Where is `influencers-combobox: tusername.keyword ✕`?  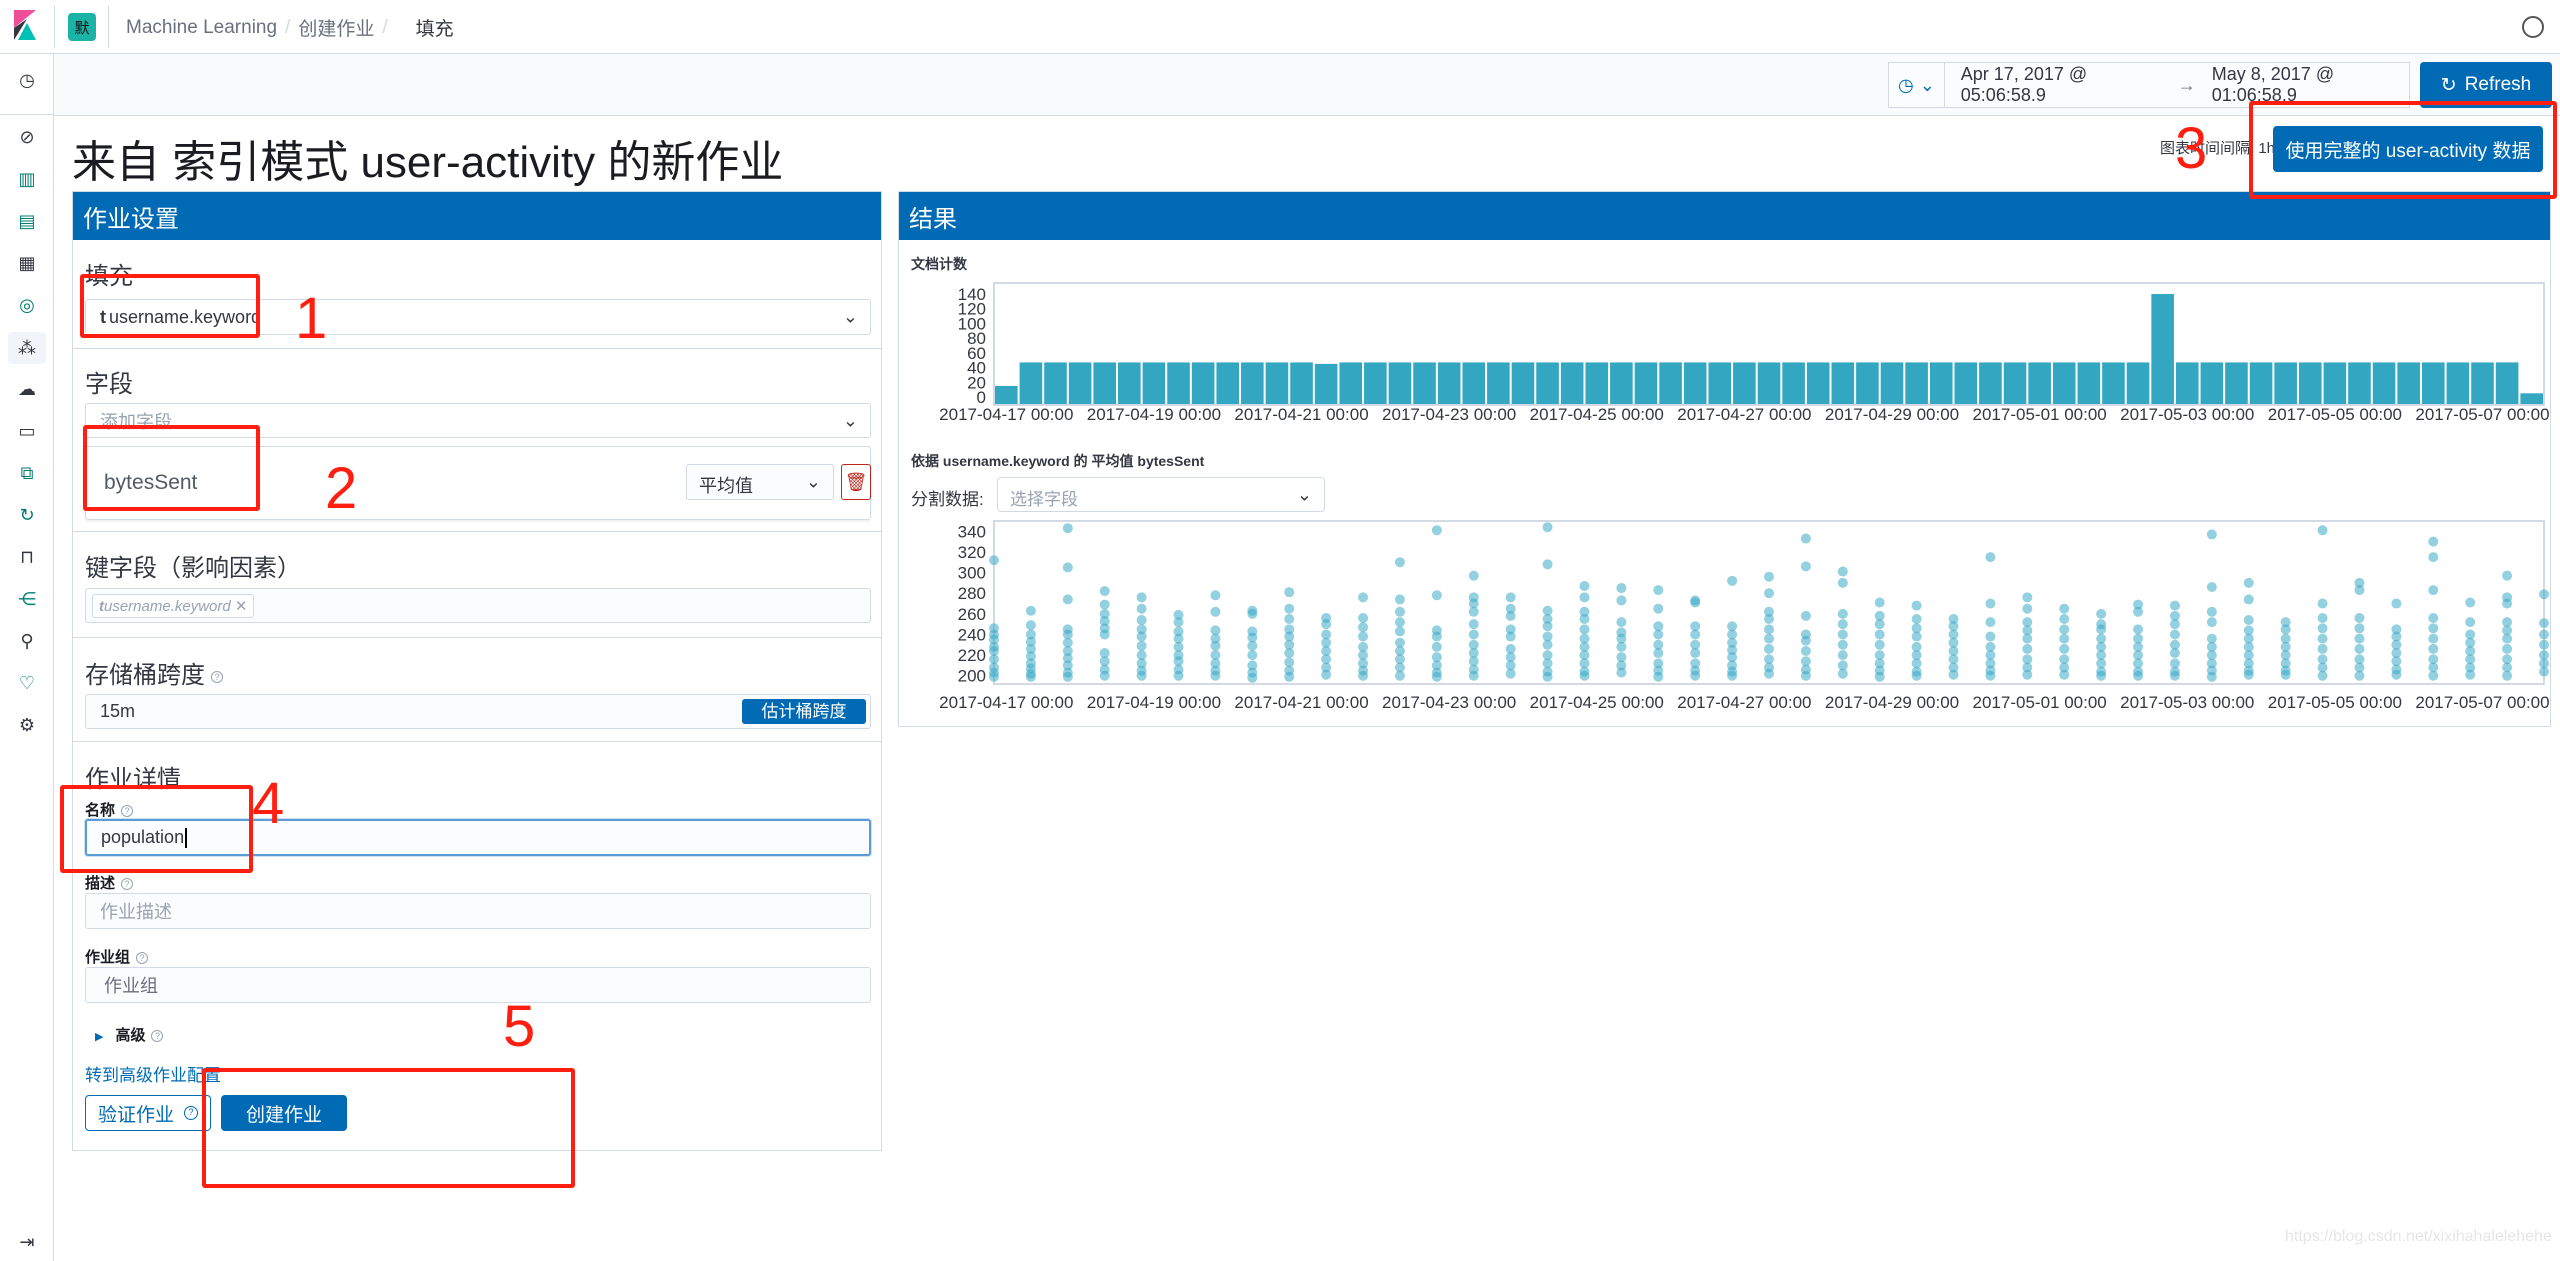
influencers-combobox: tusername.keyword ✕ is located at coordinates (478, 605).